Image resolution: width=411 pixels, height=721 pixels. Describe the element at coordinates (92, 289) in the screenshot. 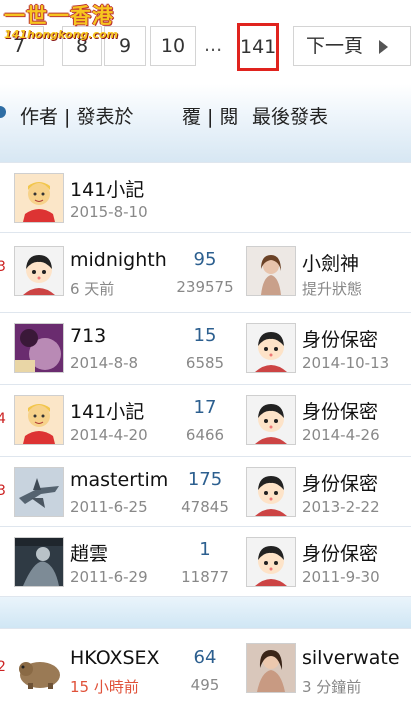

I see `post-date: 6 天前` at that location.